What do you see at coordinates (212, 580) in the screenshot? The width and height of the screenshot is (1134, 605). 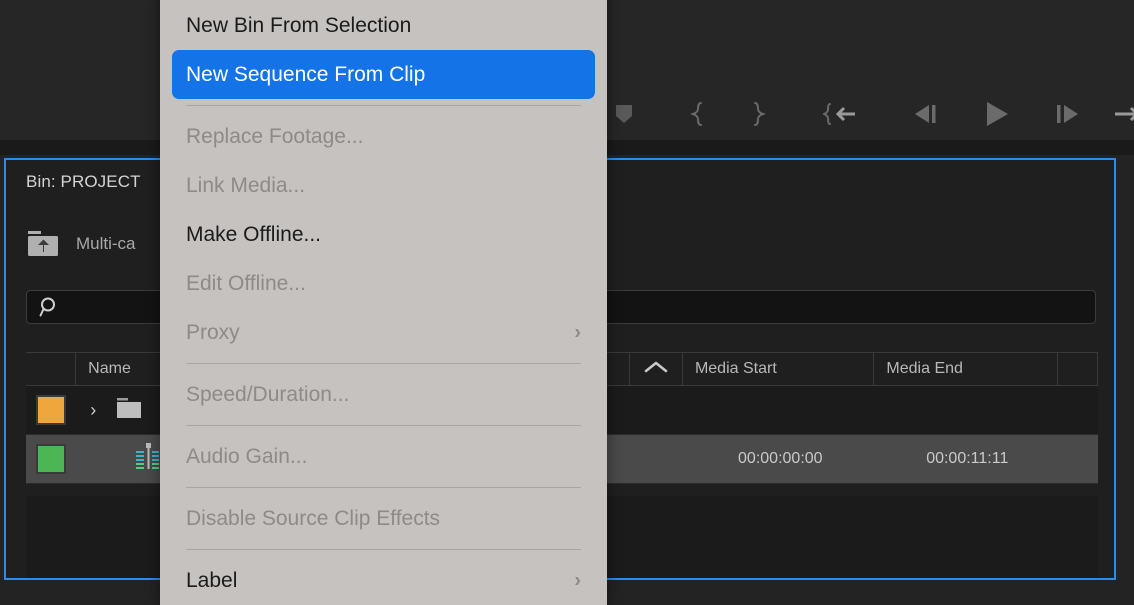 I see `menu-item-label: Label` at bounding box center [212, 580].